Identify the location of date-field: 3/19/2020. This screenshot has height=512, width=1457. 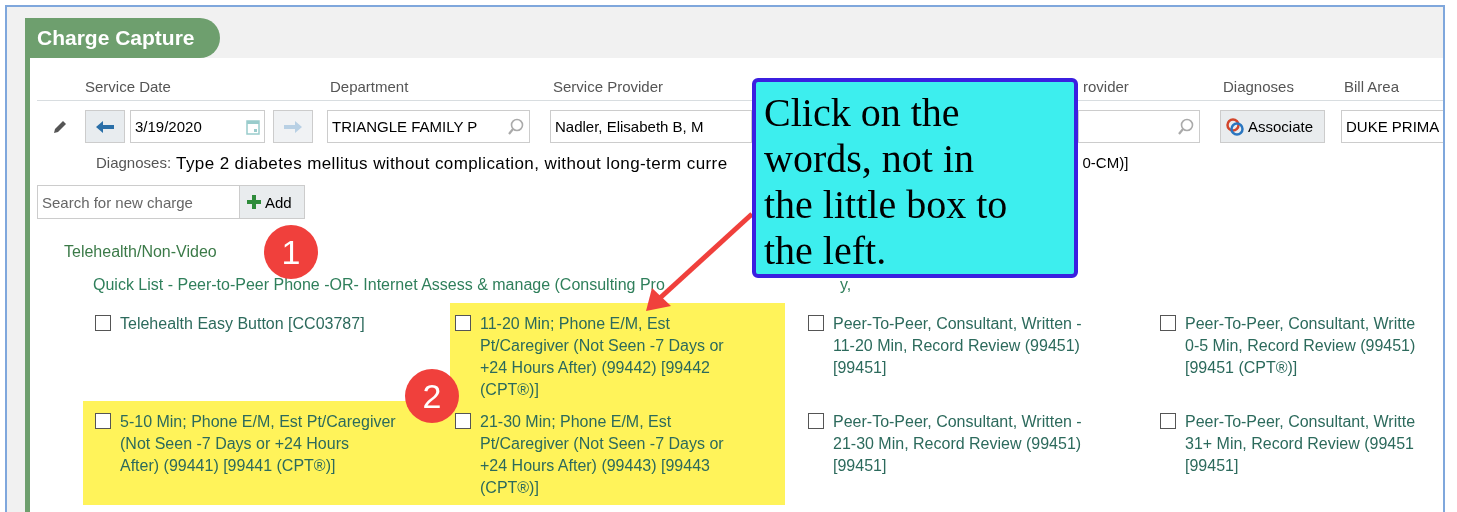
(197, 126).